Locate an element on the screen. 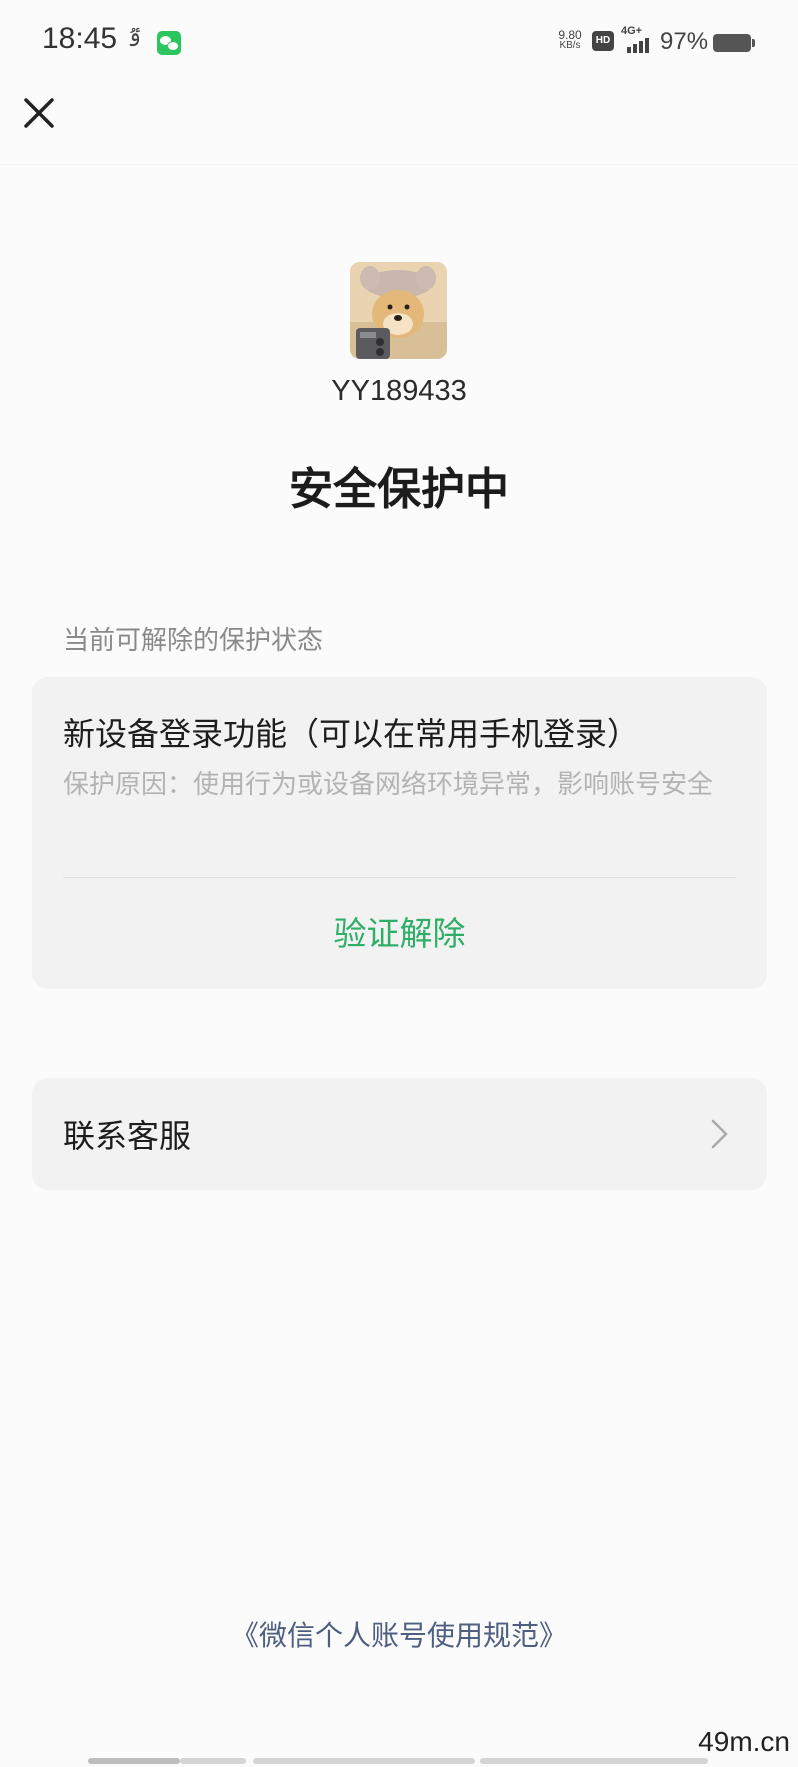 The width and height of the screenshot is (798, 1767). close-icon is located at coordinates (39, 113).